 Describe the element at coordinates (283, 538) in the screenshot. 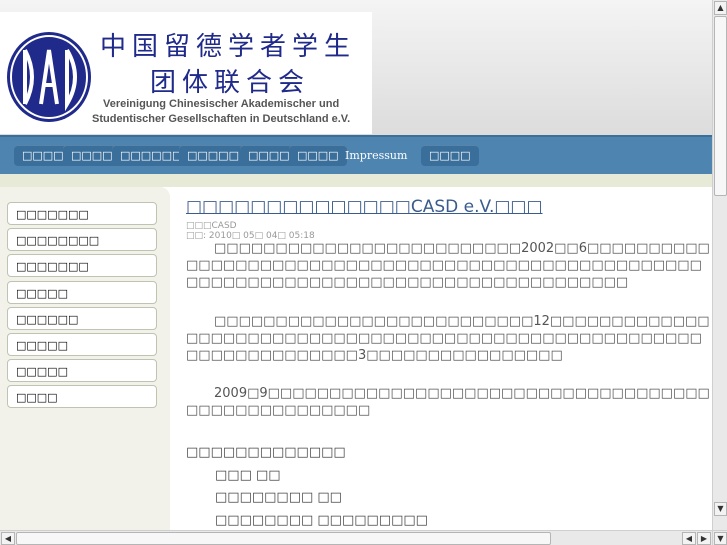

I see `horizontal-scroll-thumb` at that location.